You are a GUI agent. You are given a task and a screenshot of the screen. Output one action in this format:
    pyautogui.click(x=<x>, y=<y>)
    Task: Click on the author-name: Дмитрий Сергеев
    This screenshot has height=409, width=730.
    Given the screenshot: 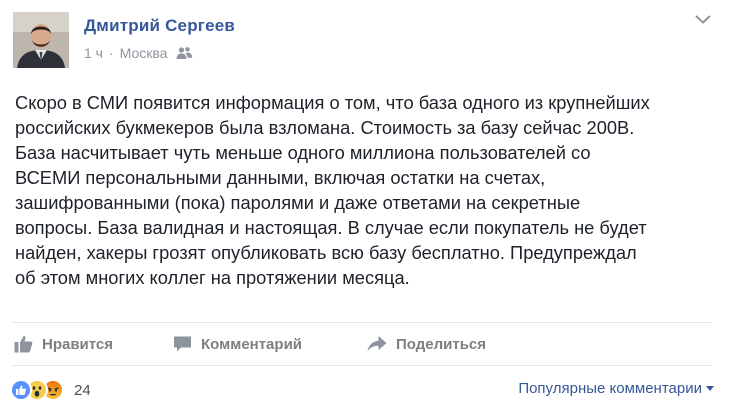 What is the action you would take?
    pyautogui.click(x=159, y=26)
    